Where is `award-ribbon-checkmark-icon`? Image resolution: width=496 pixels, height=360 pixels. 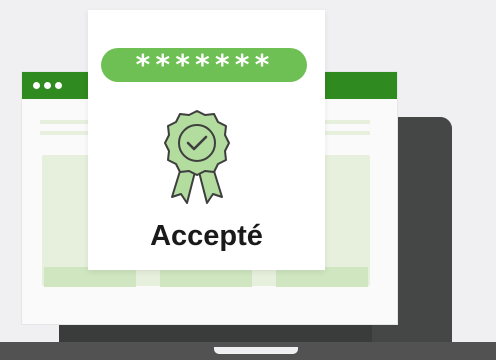
award-ribbon-checkmark-icon is located at coordinates (197, 157).